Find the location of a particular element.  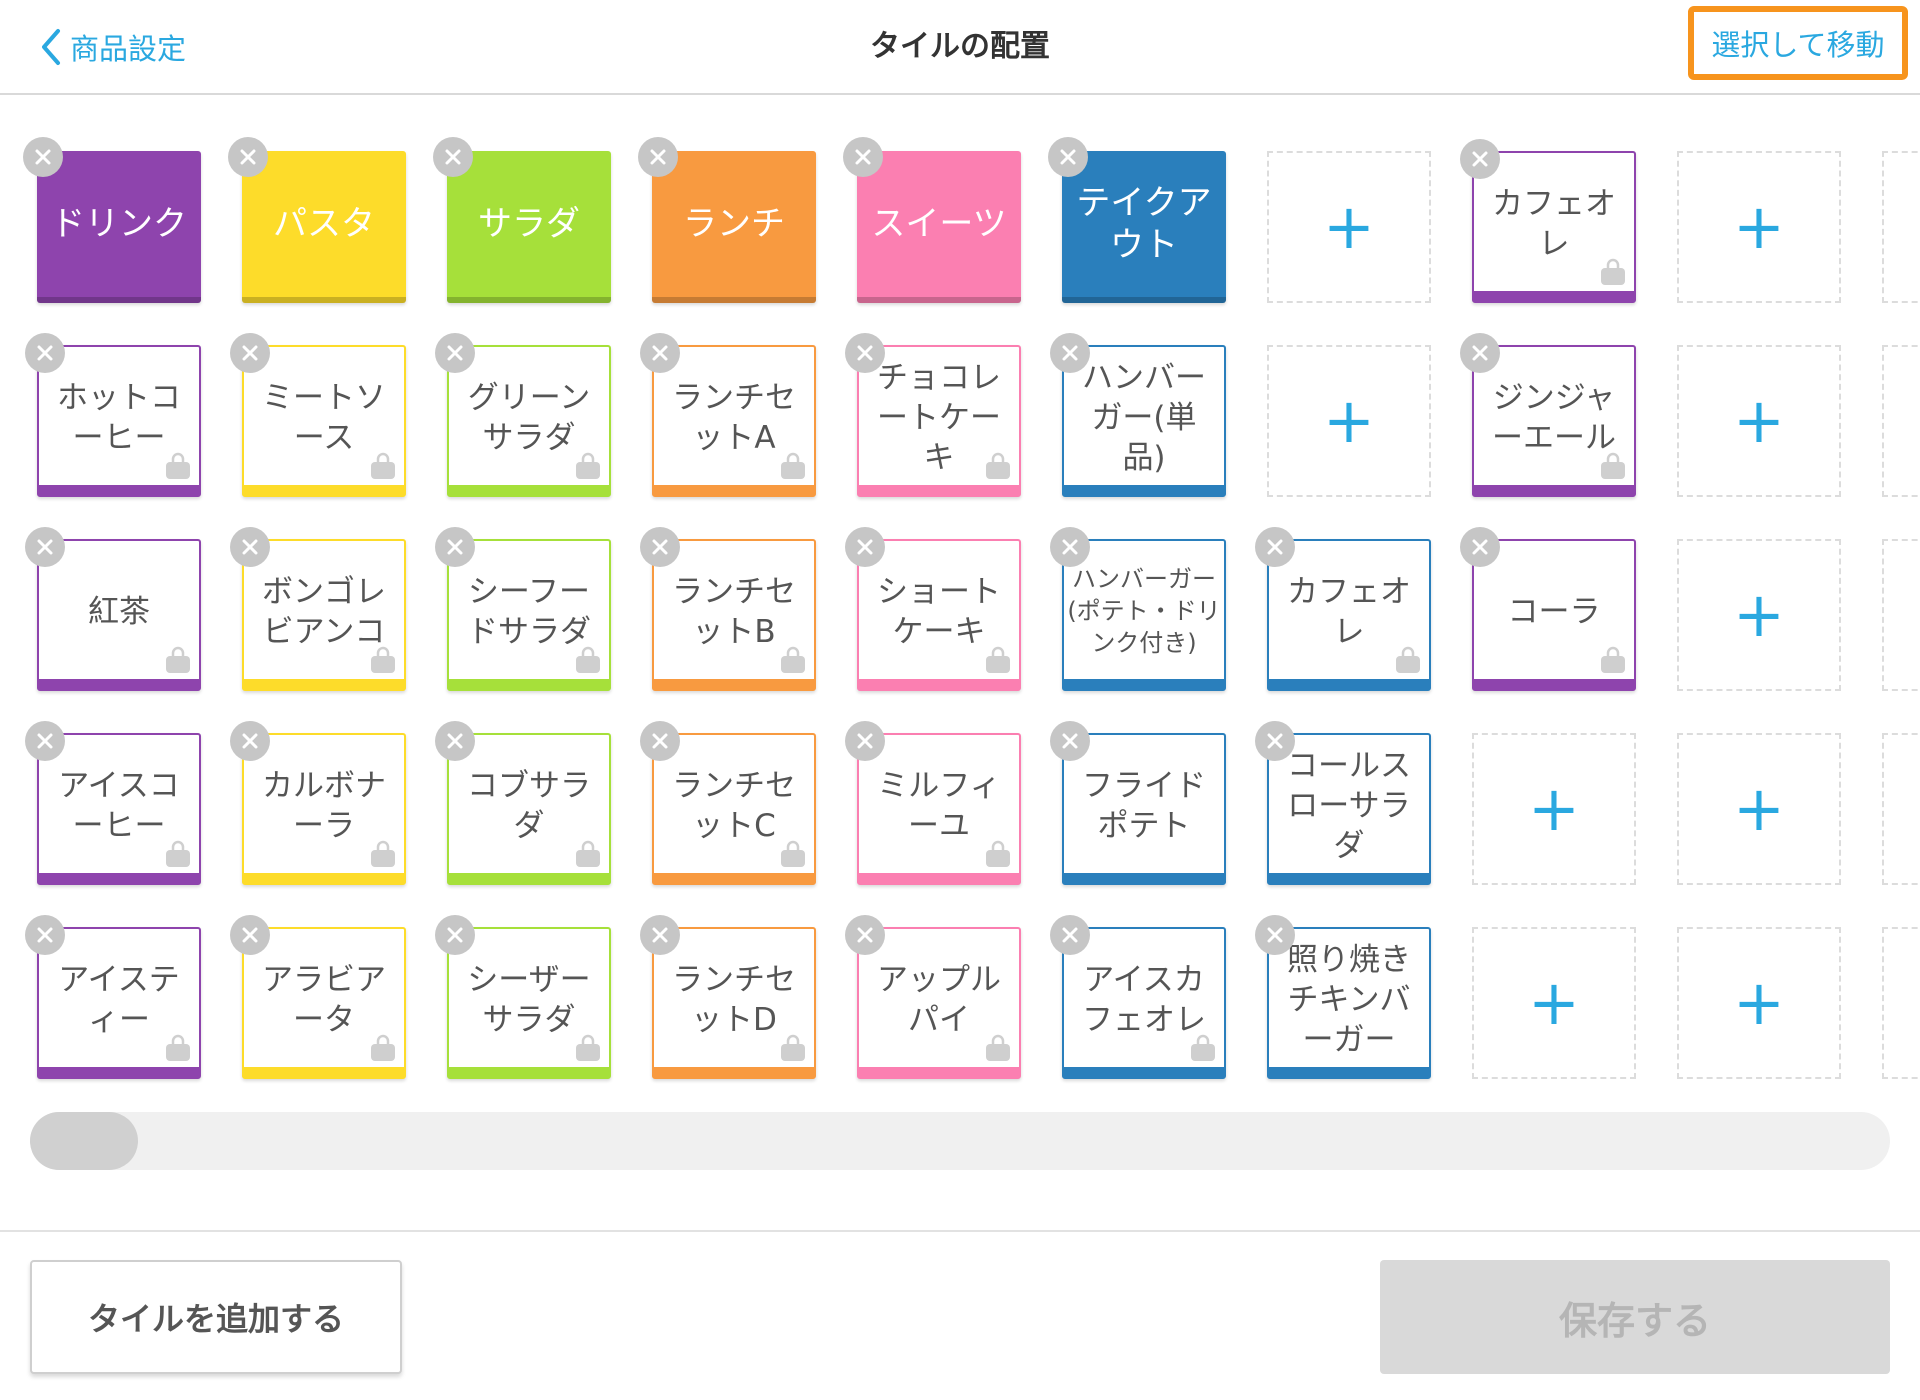

product-tile: ランチセットA is located at coordinates (728, 415).